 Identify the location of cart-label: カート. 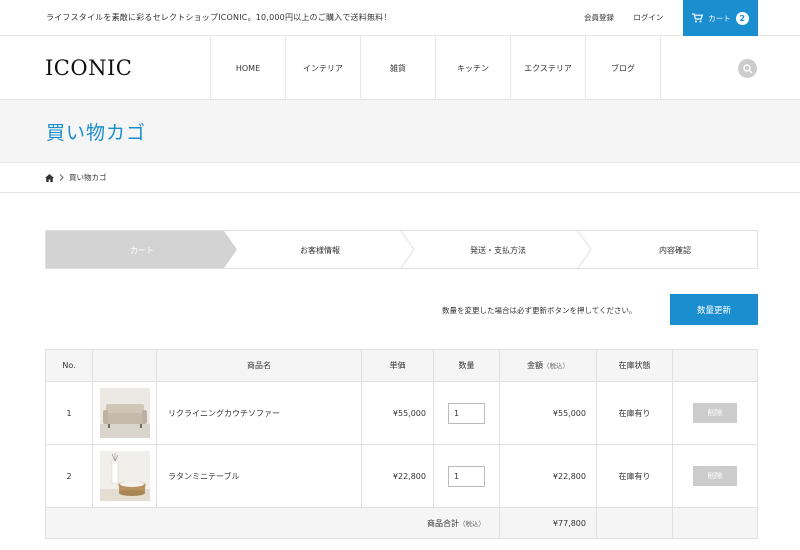
(719, 18).